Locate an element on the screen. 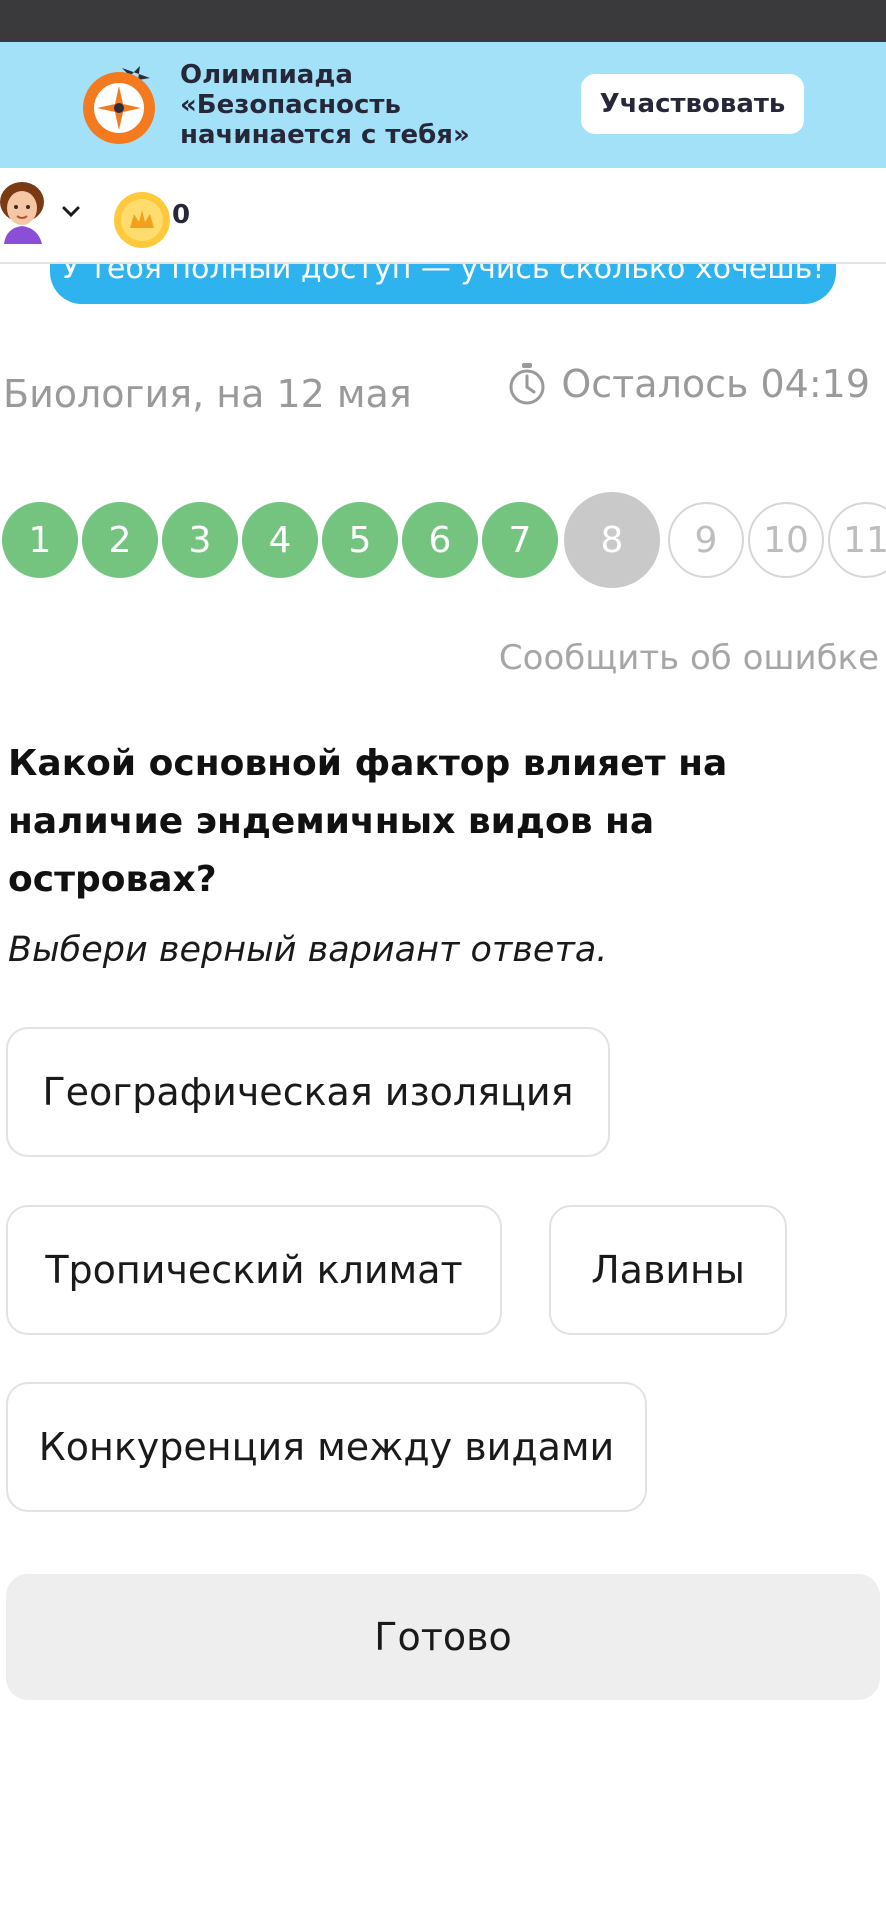  timer-text: Осталось 04:19 is located at coordinates (715, 384).